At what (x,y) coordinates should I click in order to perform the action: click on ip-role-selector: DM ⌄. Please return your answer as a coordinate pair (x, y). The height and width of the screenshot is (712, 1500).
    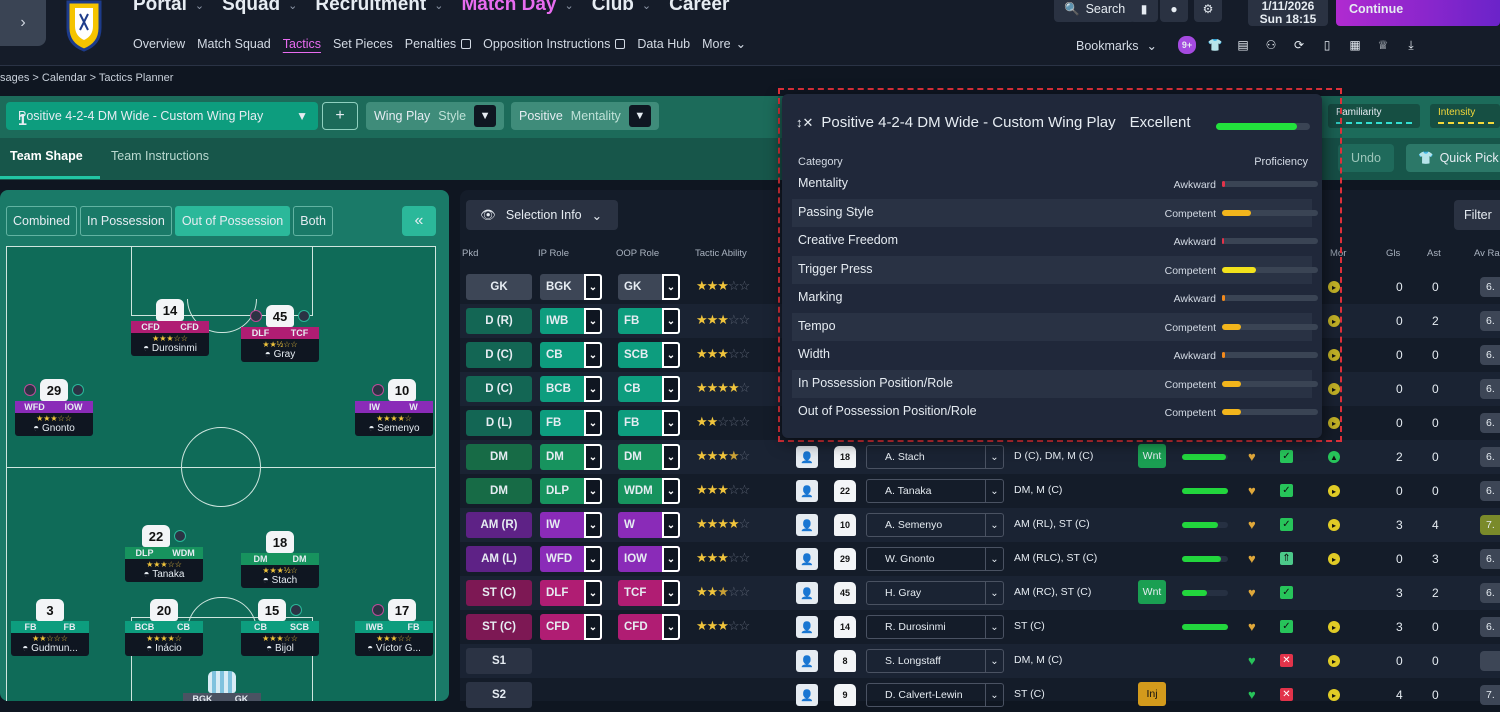
    Looking at the image, I should click on (571, 457).